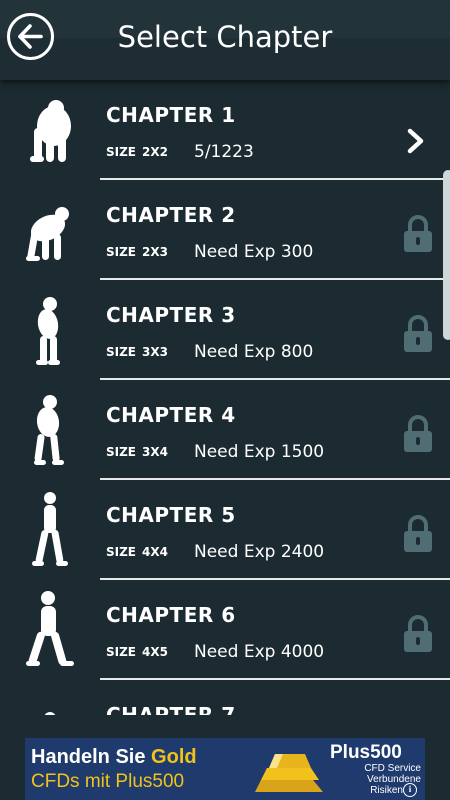 This screenshot has width=450, height=800. I want to click on ad-brand: Plus500, so click(366, 752).